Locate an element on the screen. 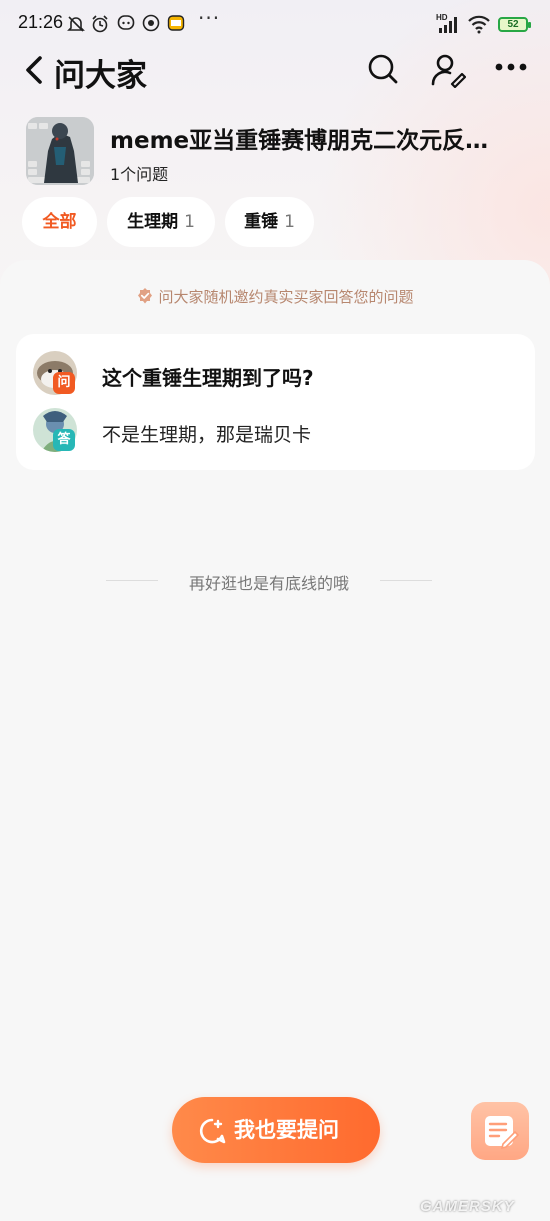 The height and width of the screenshot is (1221, 550). status-more-dots: ··· is located at coordinates (209, 18).